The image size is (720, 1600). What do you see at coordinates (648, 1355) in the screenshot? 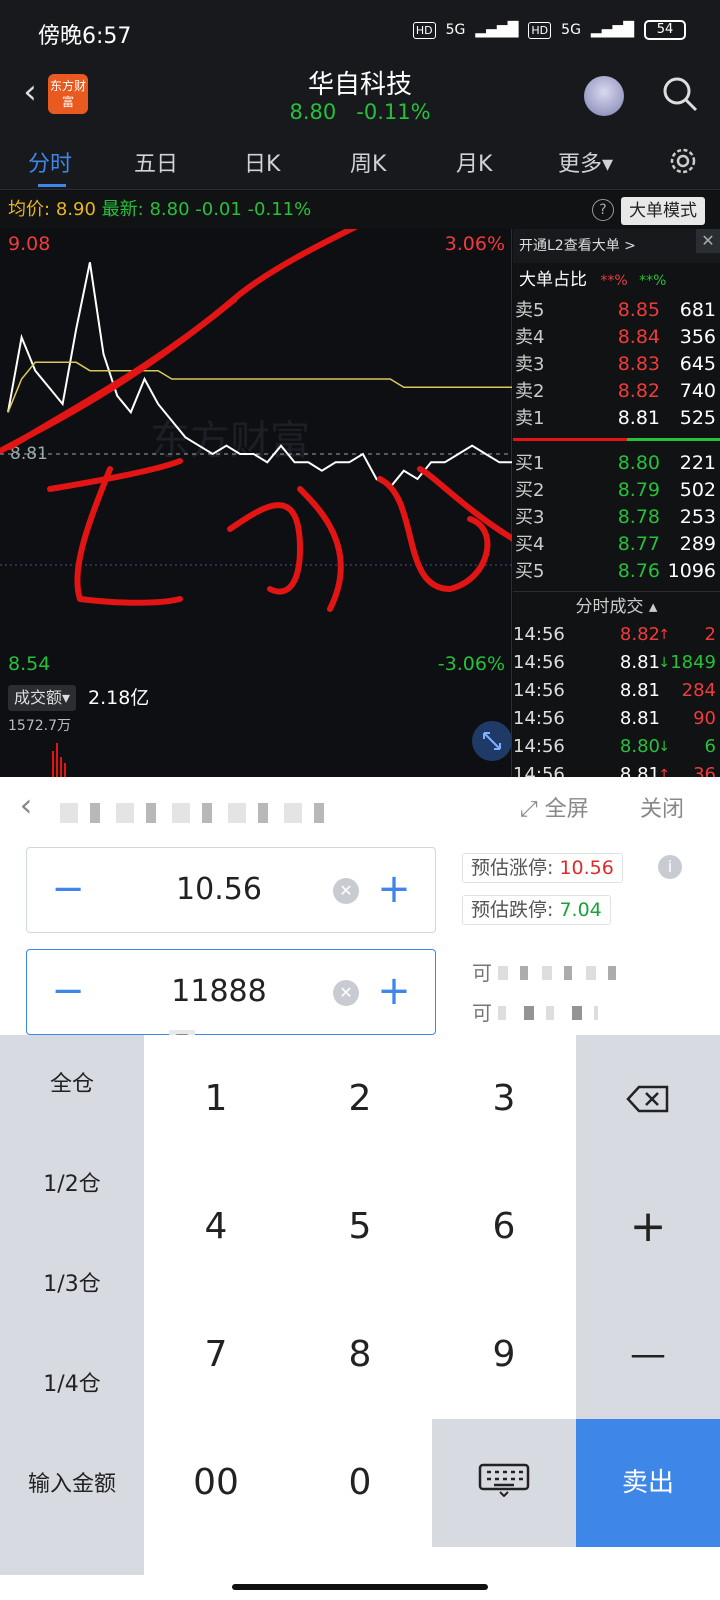
I see `minus-key: —` at bounding box center [648, 1355].